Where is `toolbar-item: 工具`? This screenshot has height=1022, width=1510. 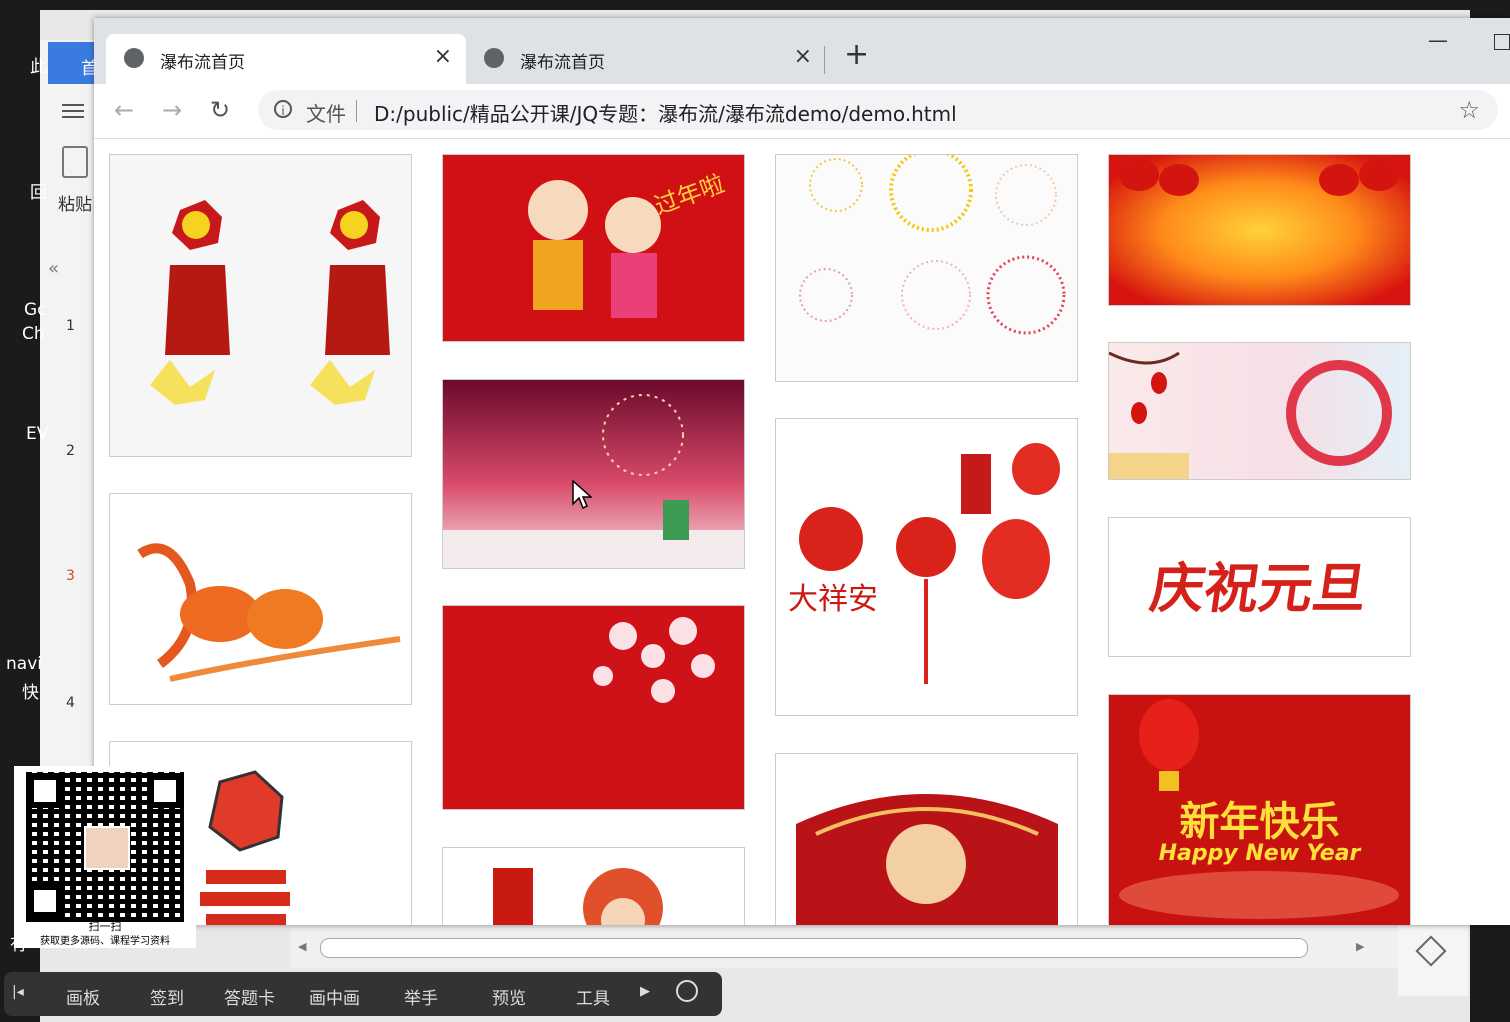
toolbar-item: 工具 is located at coordinates (593, 996).